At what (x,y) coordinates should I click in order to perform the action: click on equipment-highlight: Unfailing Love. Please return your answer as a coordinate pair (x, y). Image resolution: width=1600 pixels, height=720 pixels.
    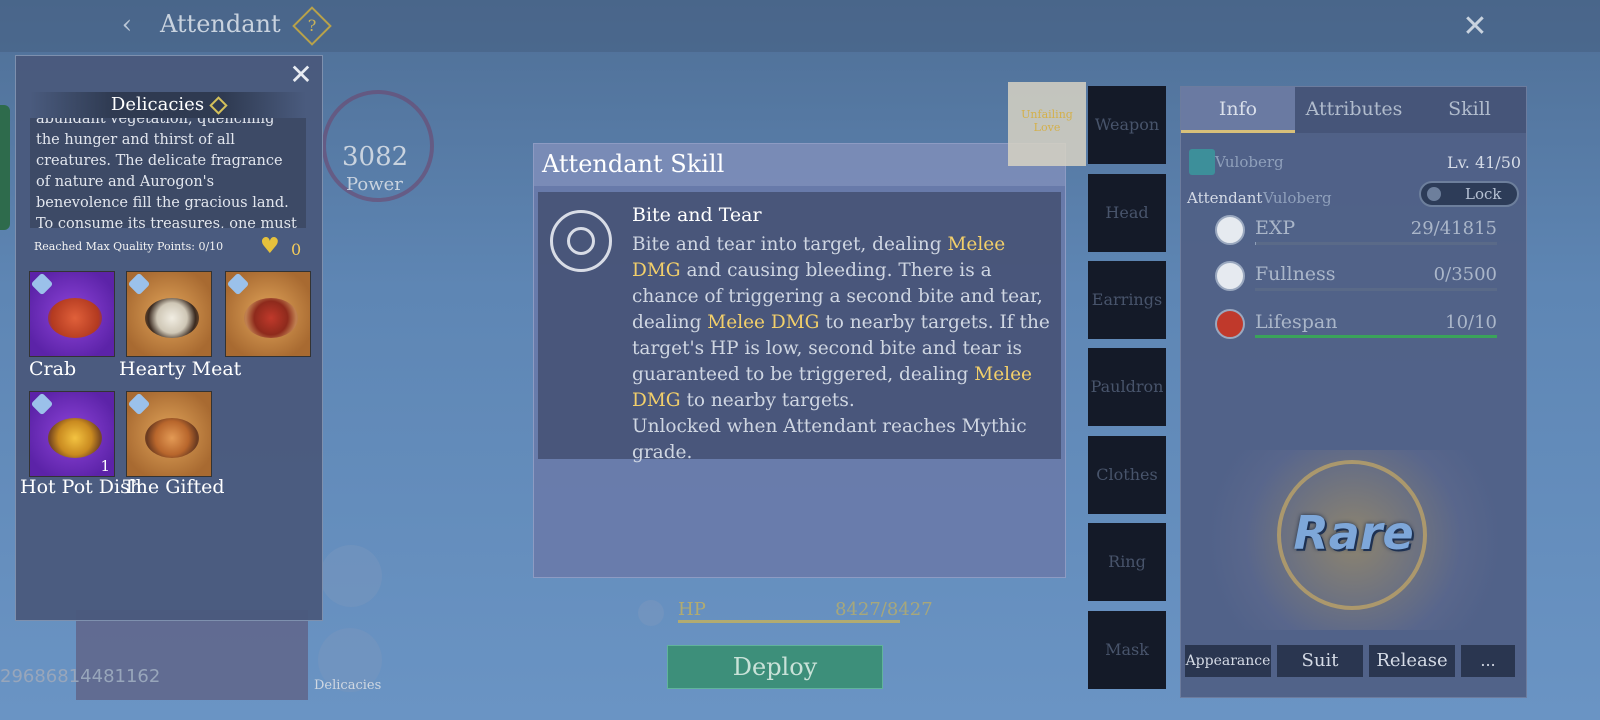
    Looking at the image, I should click on (1047, 124).